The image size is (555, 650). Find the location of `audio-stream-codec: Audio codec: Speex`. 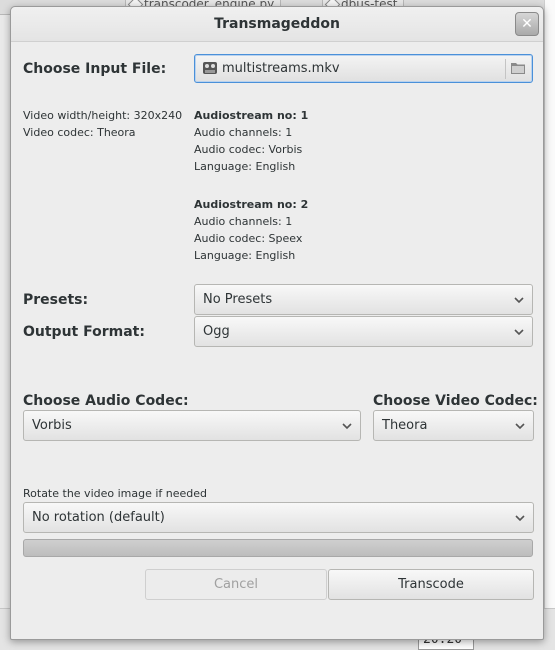

audio-stream-codec: Audio codec: Speex is located at coordinates (248, 238).